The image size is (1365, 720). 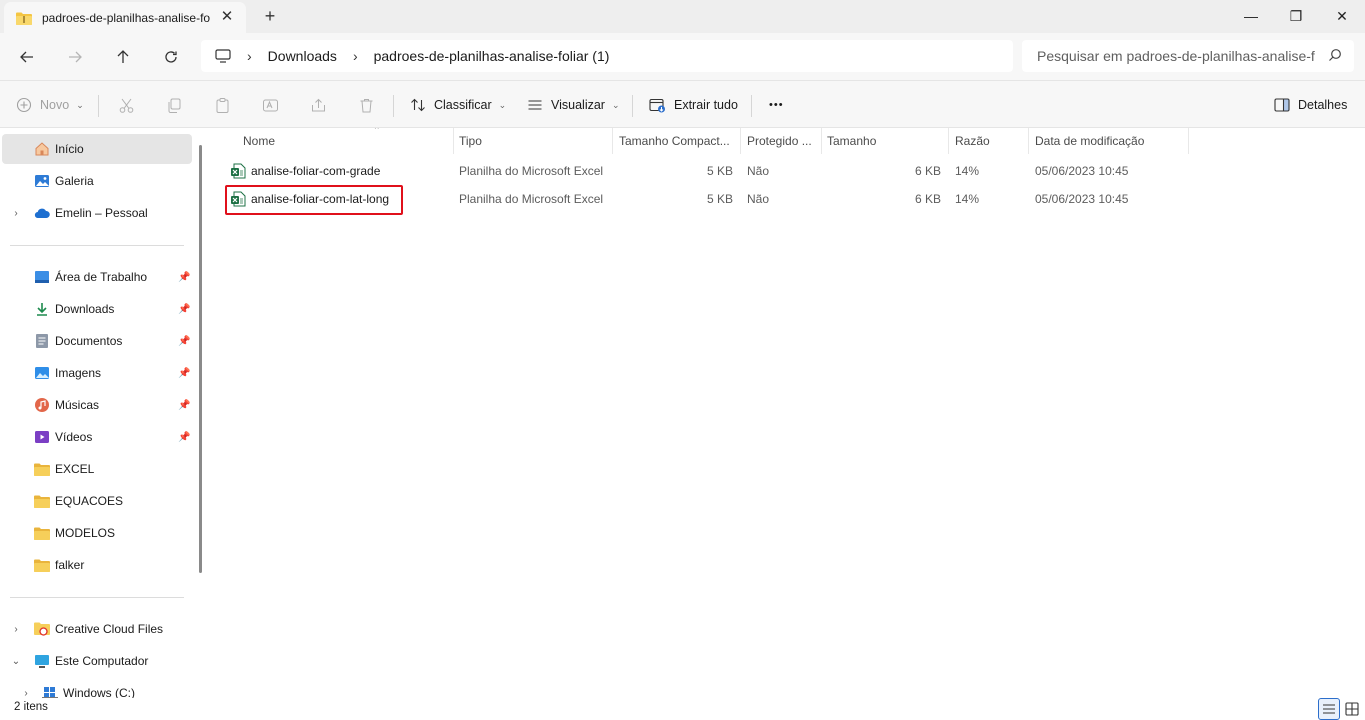 What do you see at coordinates (573, 105) in the screenshot?
I see `view-button: Visualizar ⌄` at bounding box center [573, 105].